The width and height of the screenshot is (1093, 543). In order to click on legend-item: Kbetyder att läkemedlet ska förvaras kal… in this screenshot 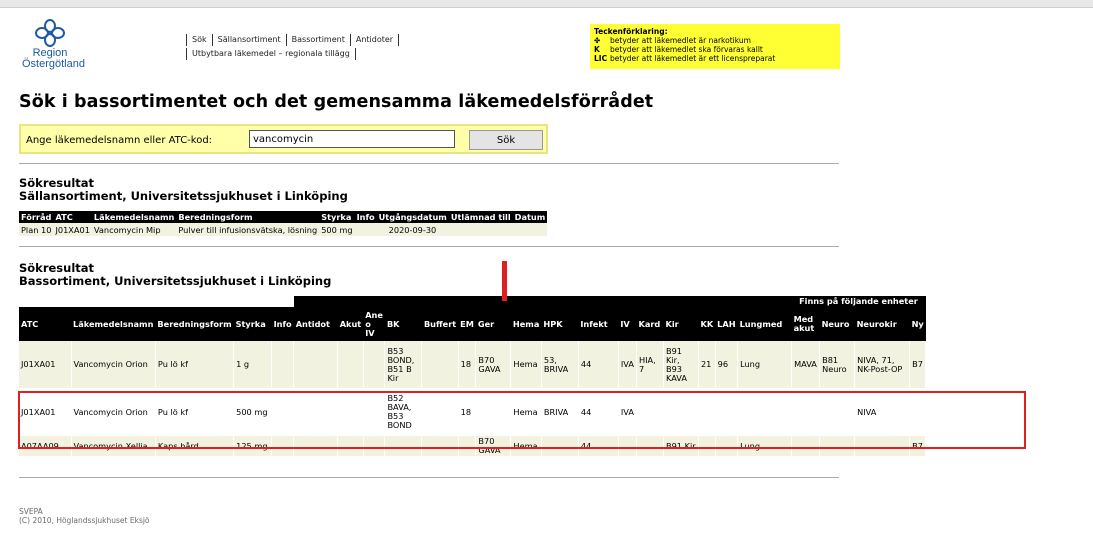, I will do `click(715, 49)`.